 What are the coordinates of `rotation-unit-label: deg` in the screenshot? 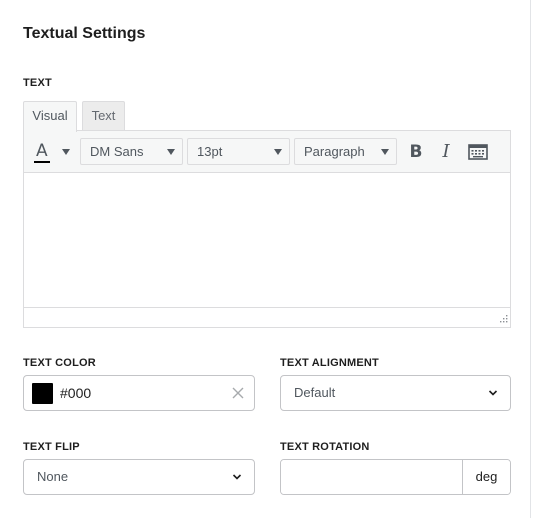 It's located at (486, 477).